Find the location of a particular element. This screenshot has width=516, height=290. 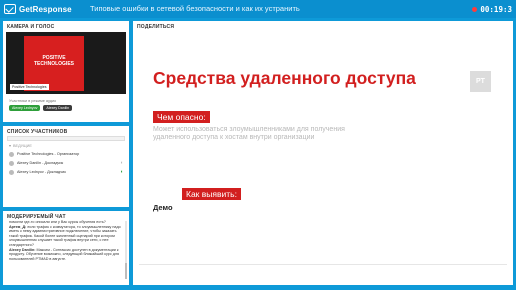

audio-participant-name: Alexey Lednyov is located at coordinates (25, 108).